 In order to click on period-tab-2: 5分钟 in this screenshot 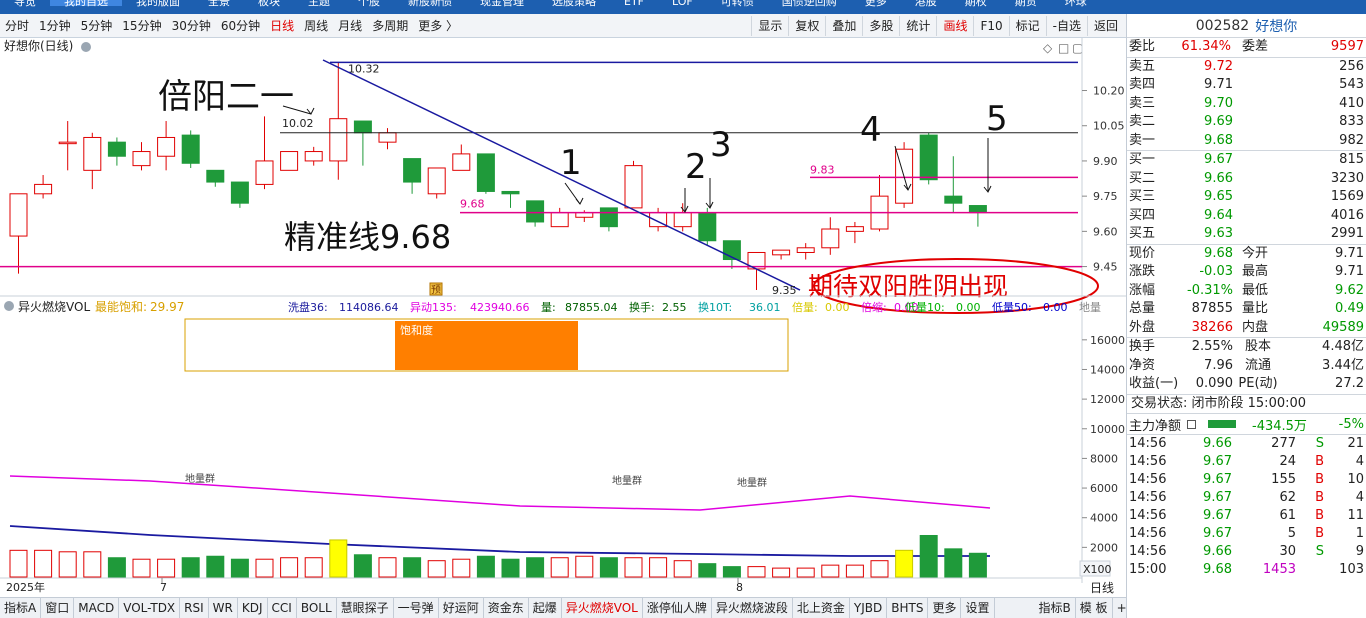, I will do `click(97, 25)`.